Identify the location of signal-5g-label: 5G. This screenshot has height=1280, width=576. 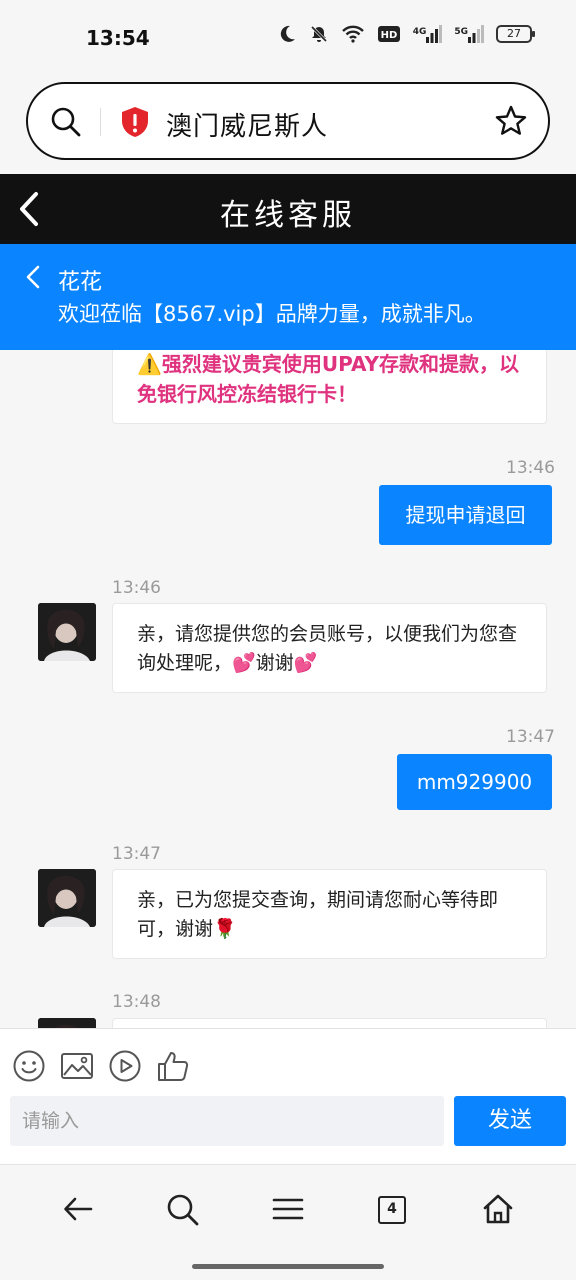
(461, 32).